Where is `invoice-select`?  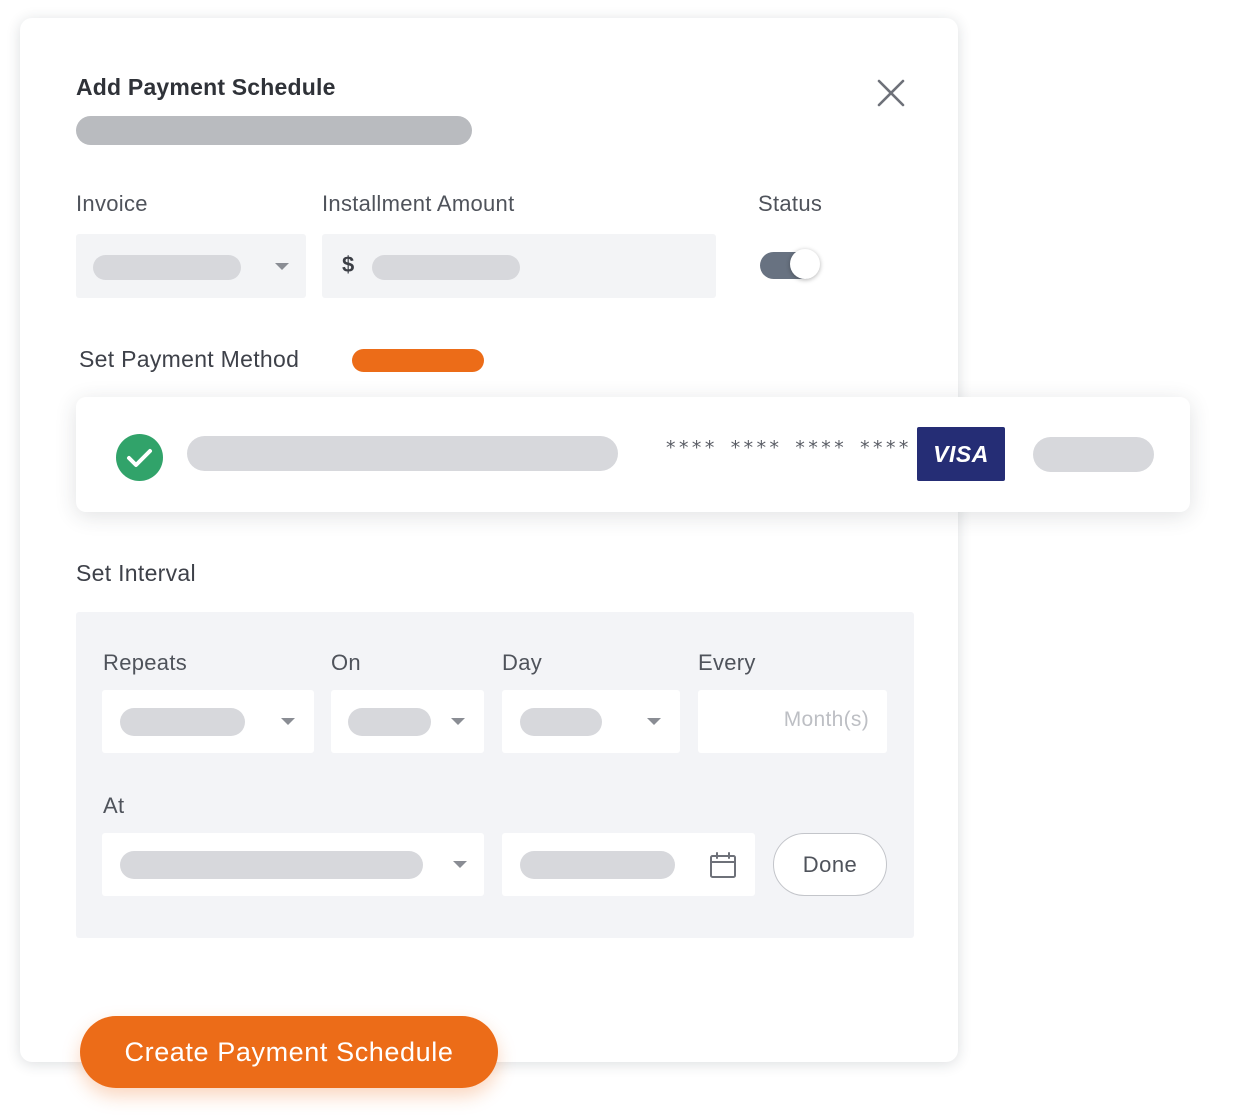
invoice-select is located at coordinates (191, 266).